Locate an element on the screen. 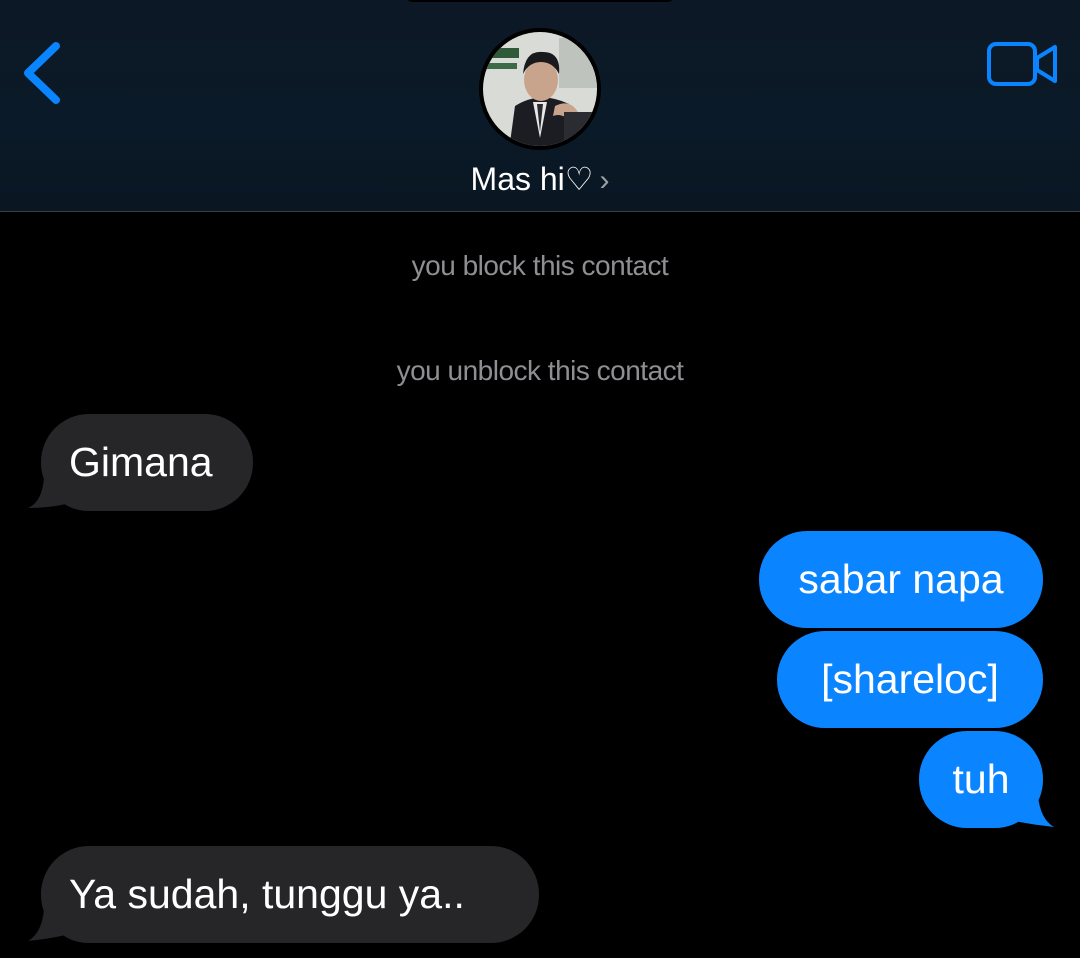 The height and width of the screenshot is (958, 1080). message-bubble-incoming: Gimana is located at coordinates (147, 462).